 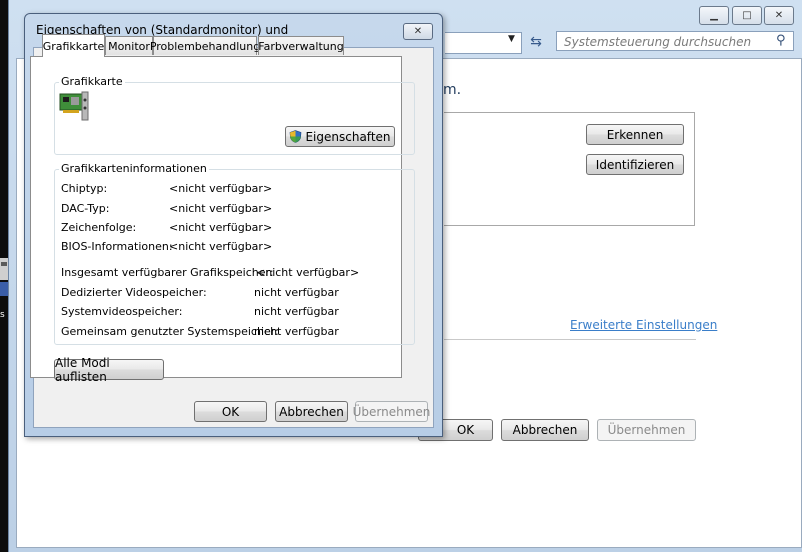 I want to click on maximize-button: □, so click(x=747, y=15).